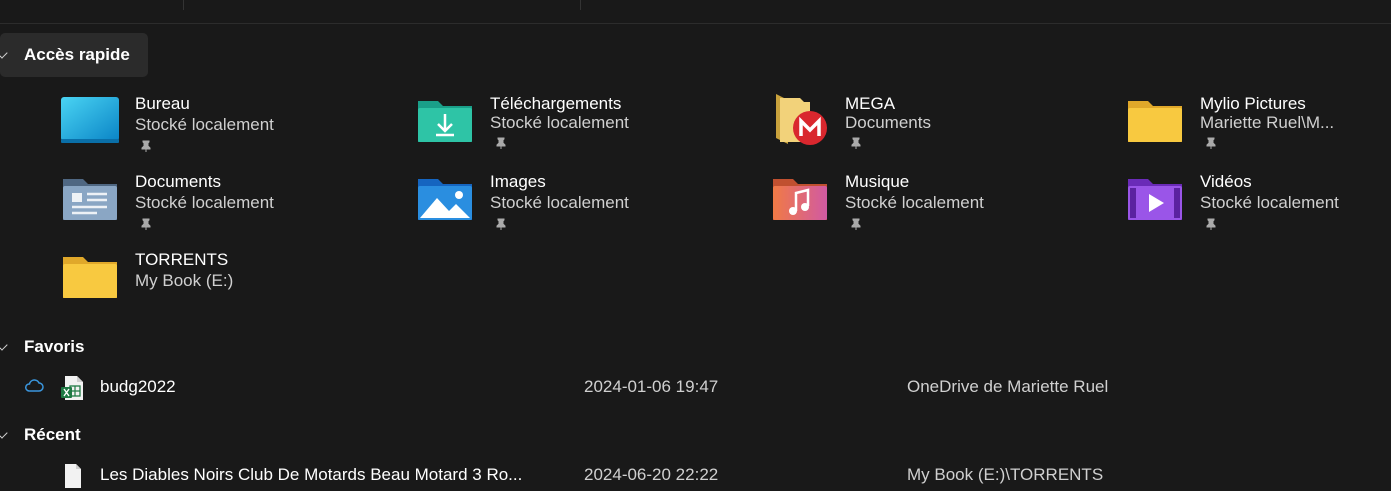 Image resolution: width=1391 pixels, height=491 pixels. What do you see at coordinates (184, 280) in the screenshot?
I see `item-location: My Book (E:)` at bounding box center [184, 280].